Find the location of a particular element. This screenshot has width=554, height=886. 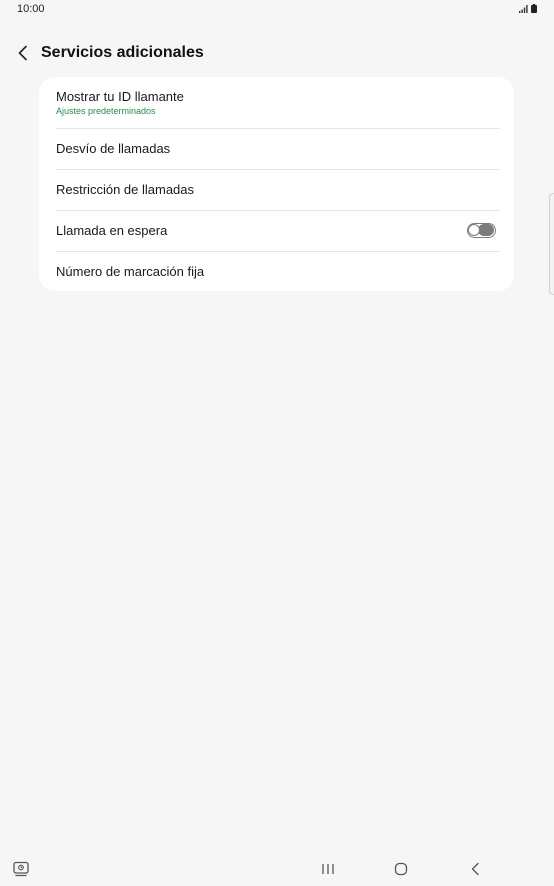

call-waiting-toggle is located at coordinates (481, 230).